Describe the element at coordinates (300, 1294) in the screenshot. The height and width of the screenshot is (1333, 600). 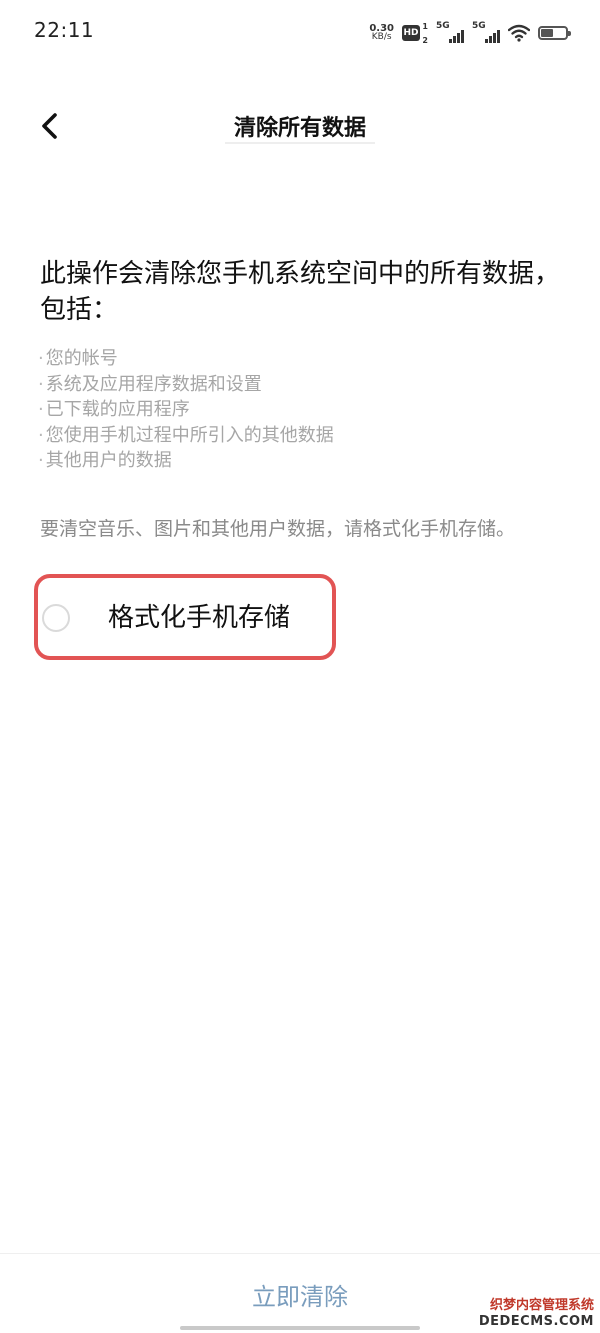
I see `clear-now-button: 立即清除` at that location.